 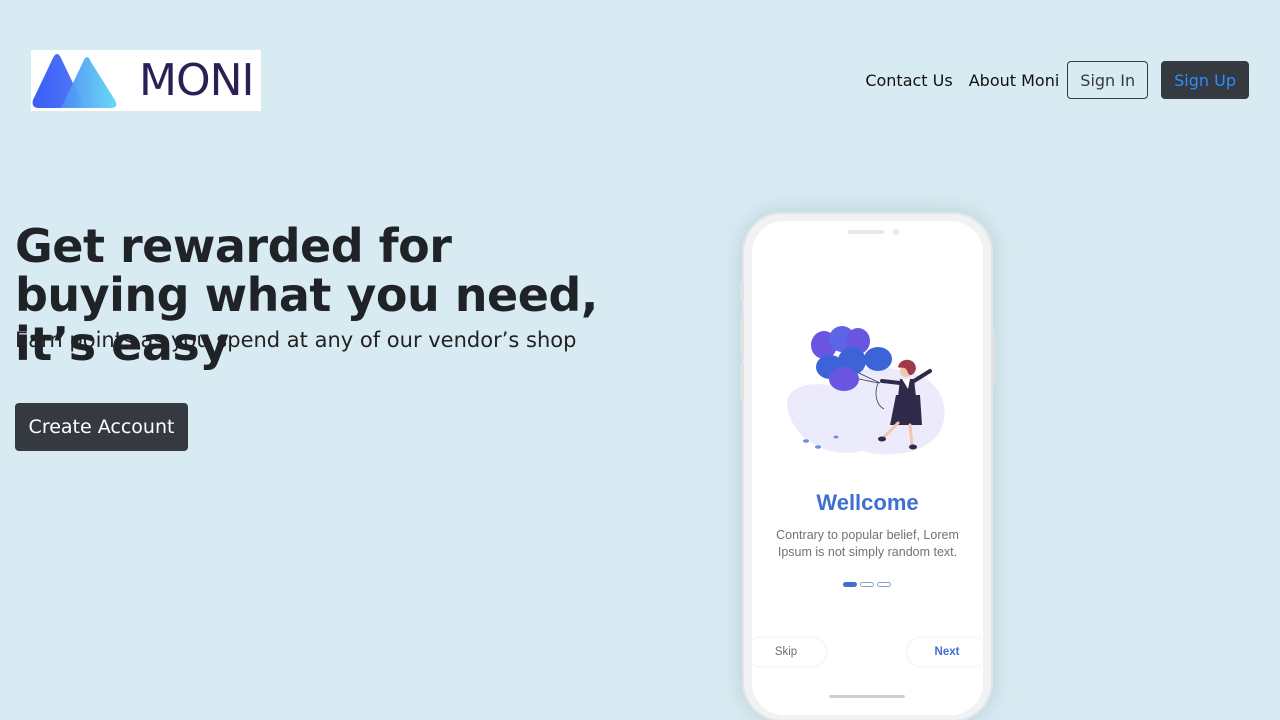 I want to click on phone-speaker, so click(x=866, y=232).